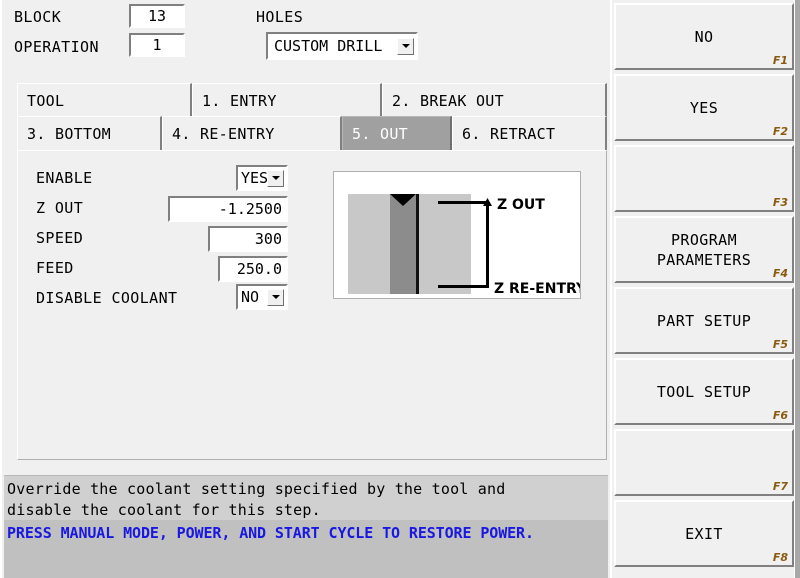 The width and height of the screenshot is (800, 578). What do you see at coordinates (280, 17) in the screenshot?
I see `holes-label: HOLES` at bounding box center [280, 17].